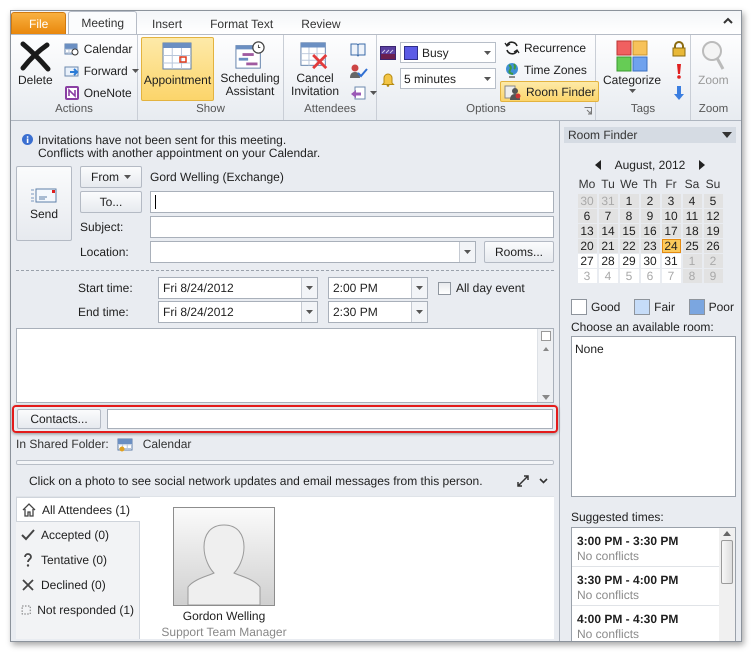  What do you see at coordinates (378, 312) in the screenshot?
I see `time-dropdown: 2:30 PM` at bounding box center [378, 312].